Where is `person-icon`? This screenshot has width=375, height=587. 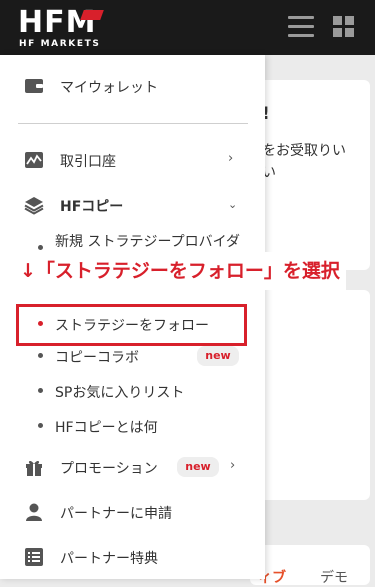 person-icon is located at coordinates (34, 512).